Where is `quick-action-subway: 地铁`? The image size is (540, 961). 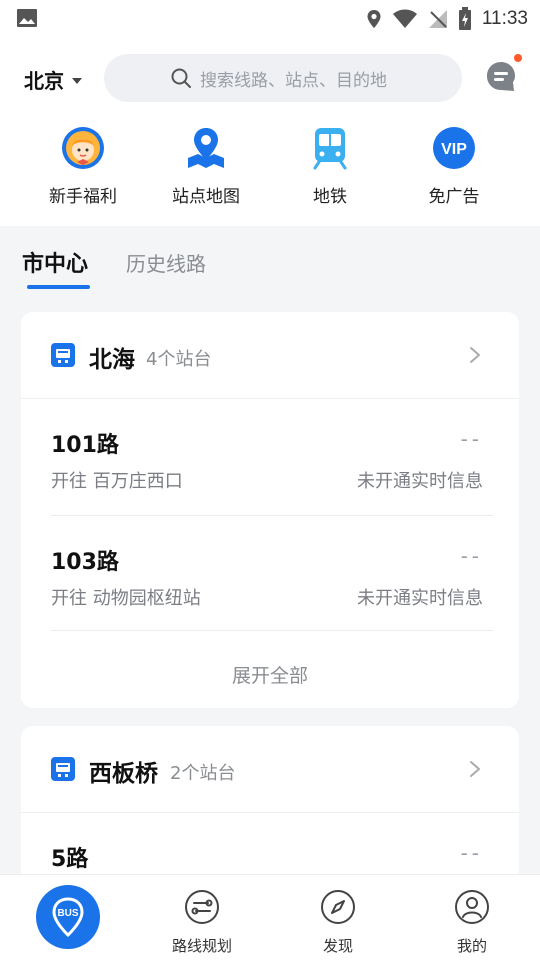 quick-action-subway: 地铁 is located at coordinates (330, 166).